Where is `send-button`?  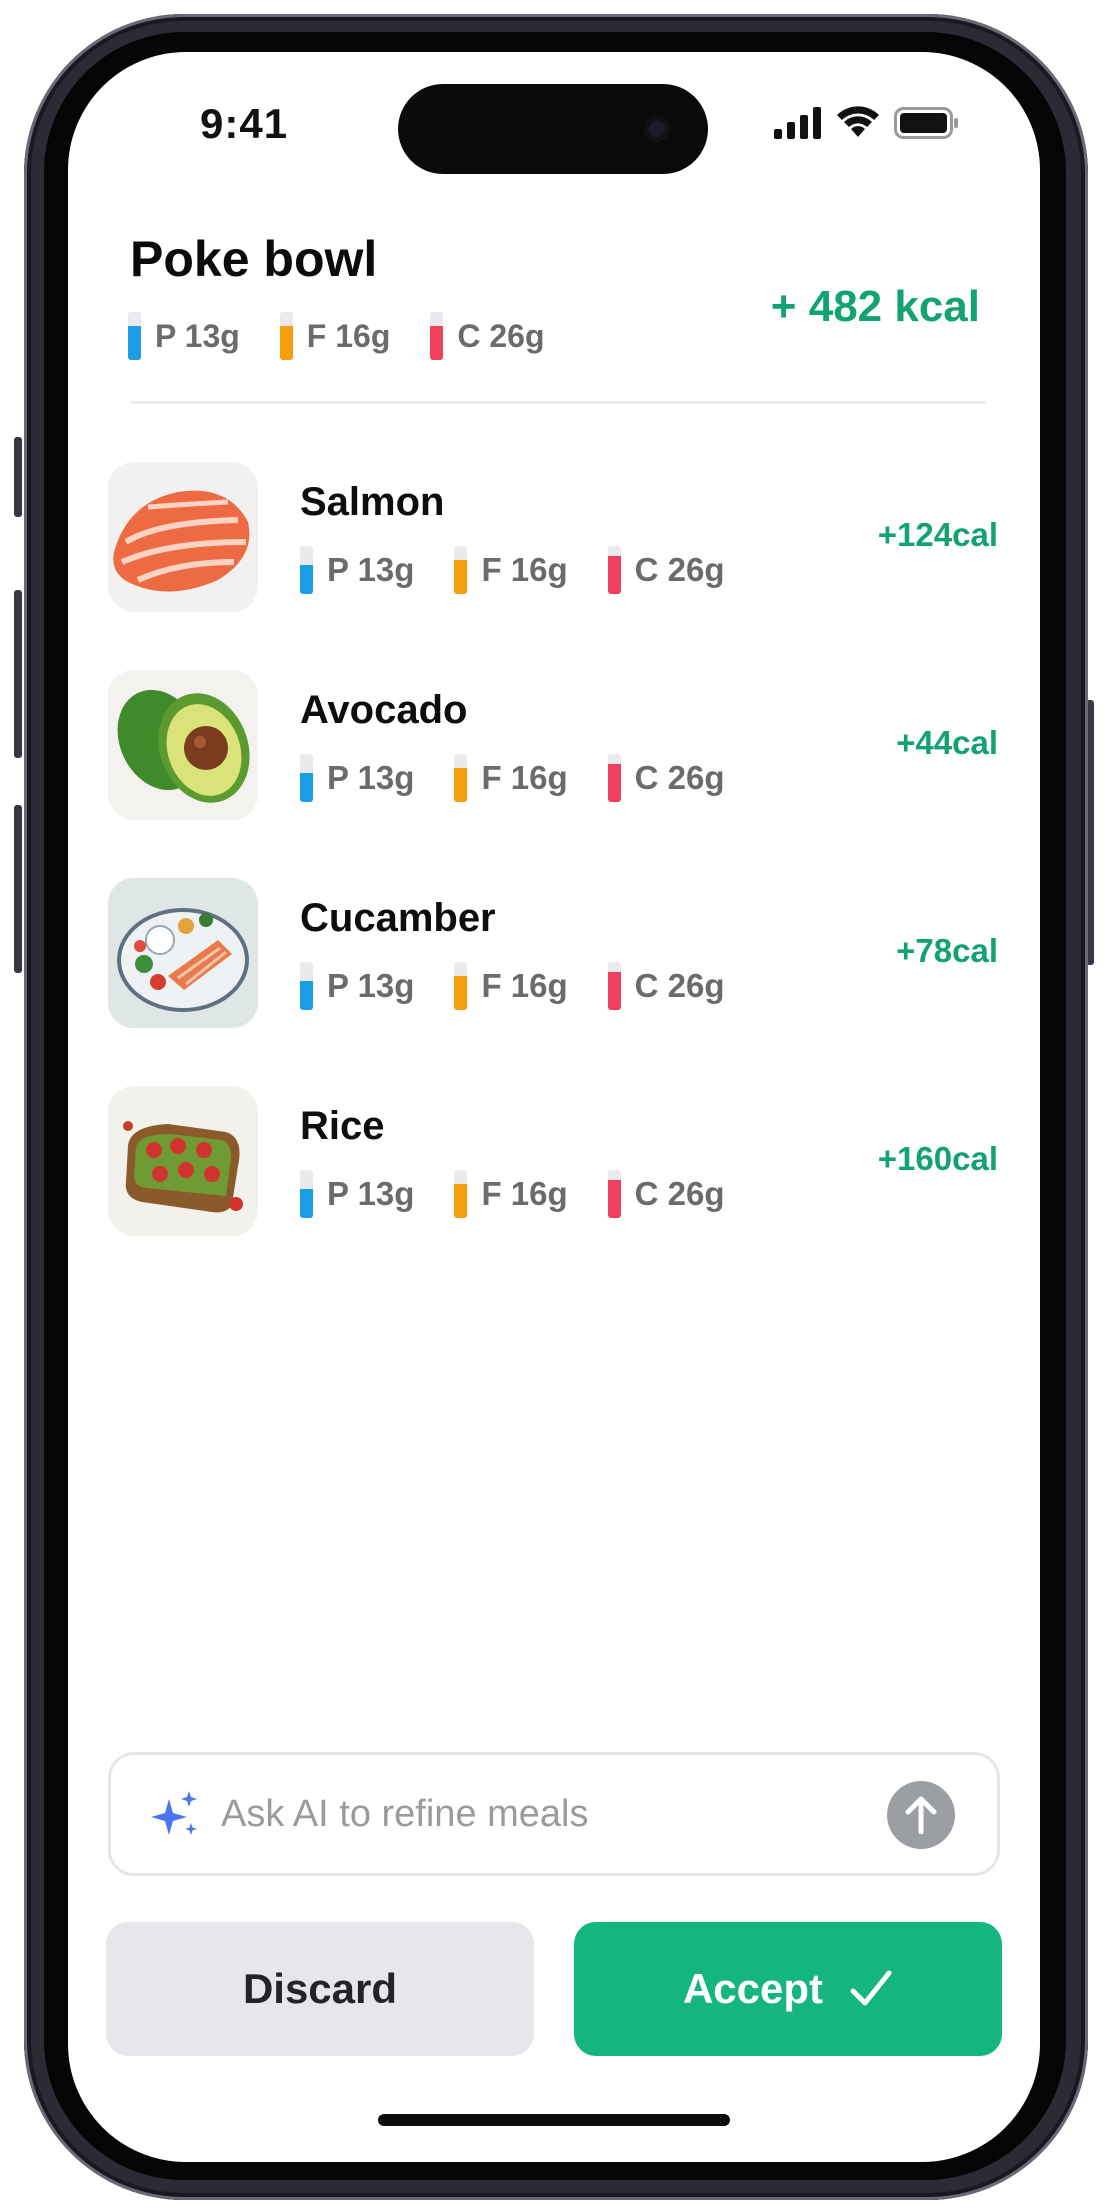 send-button is located at coordinates (921, 1815).